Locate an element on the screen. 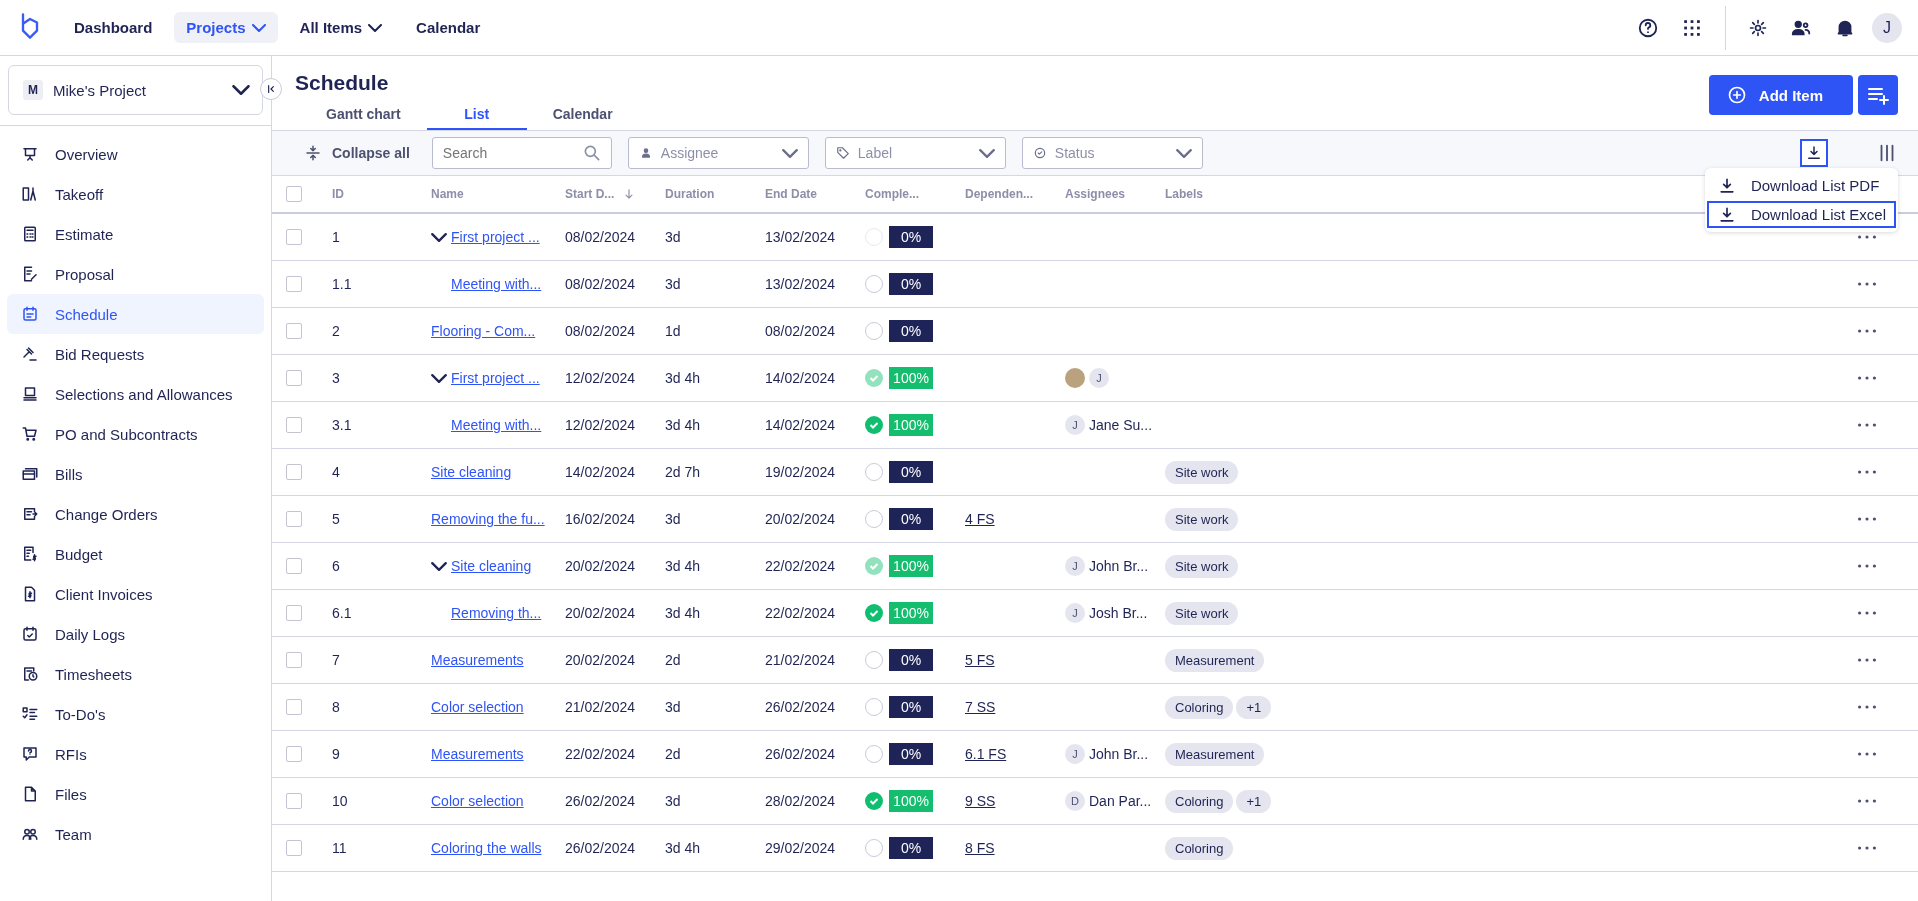 This screenshot has height=901, width=1918. dependency-link: 9 SS is located at coordinates (980, 801).